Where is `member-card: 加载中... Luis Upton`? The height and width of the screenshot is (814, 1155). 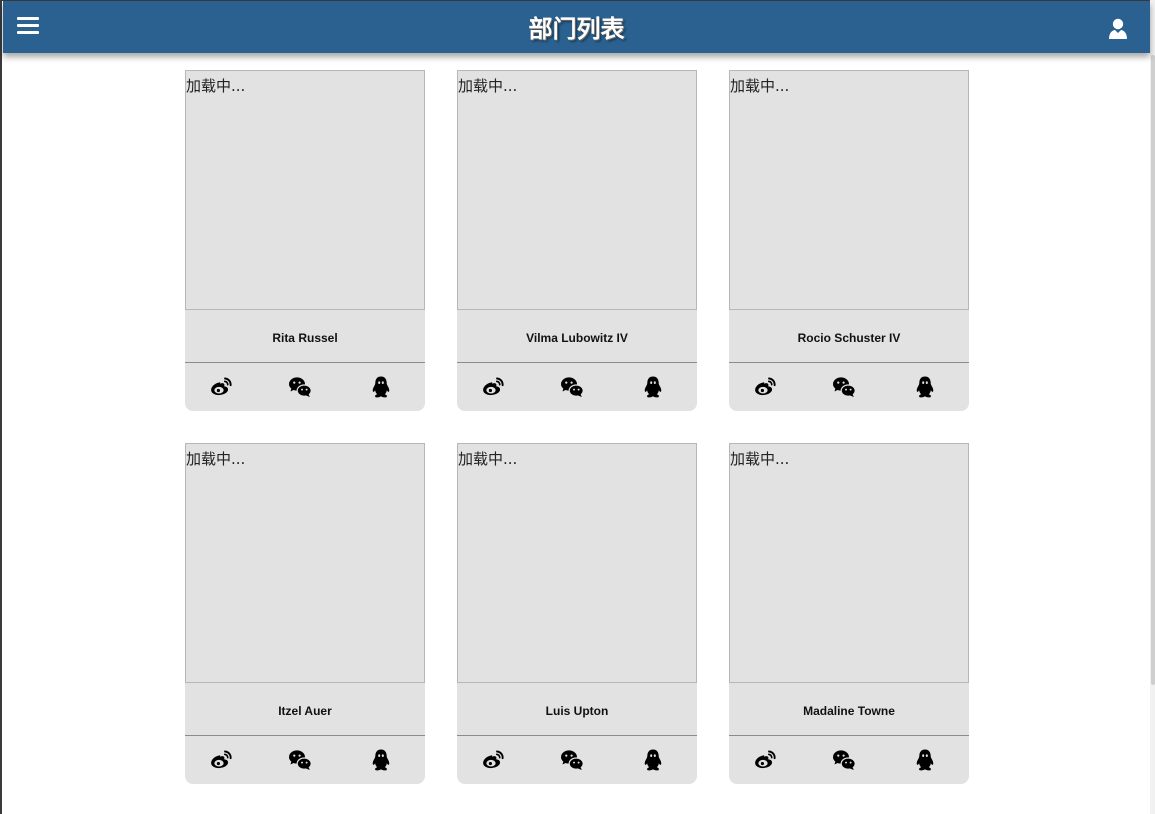
member-card: 加载中... Luis Upton is located at coordinates (577, 613).